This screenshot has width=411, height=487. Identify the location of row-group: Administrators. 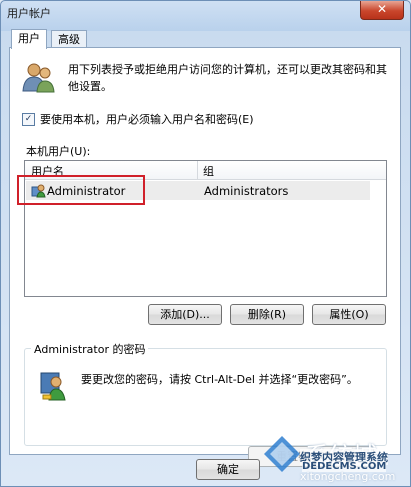
(246, 191).